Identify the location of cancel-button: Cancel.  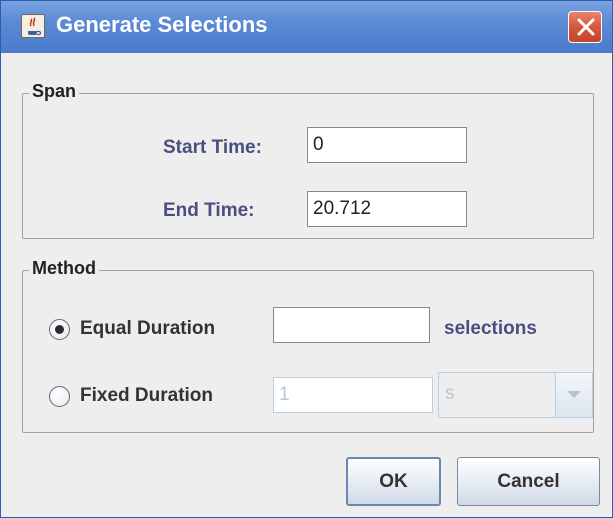
(528, 481).